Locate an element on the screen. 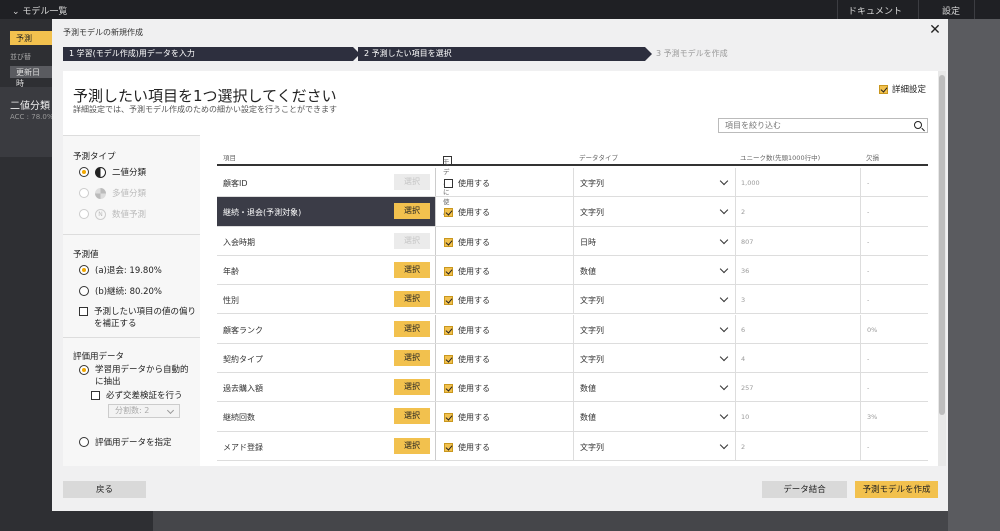  create-model-button: 予測モデルを作成 is located at coordinates (896, 489).